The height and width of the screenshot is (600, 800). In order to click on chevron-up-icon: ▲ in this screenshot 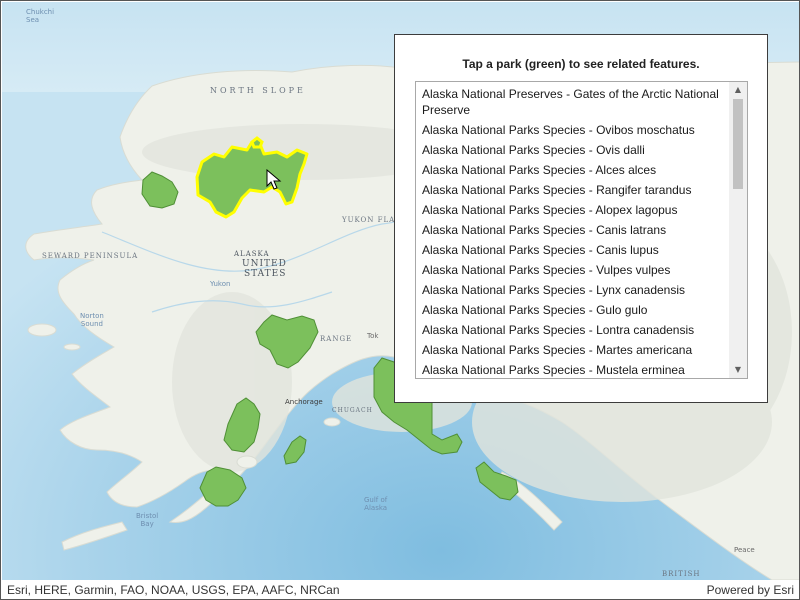, I will do `click(738, 90)`.